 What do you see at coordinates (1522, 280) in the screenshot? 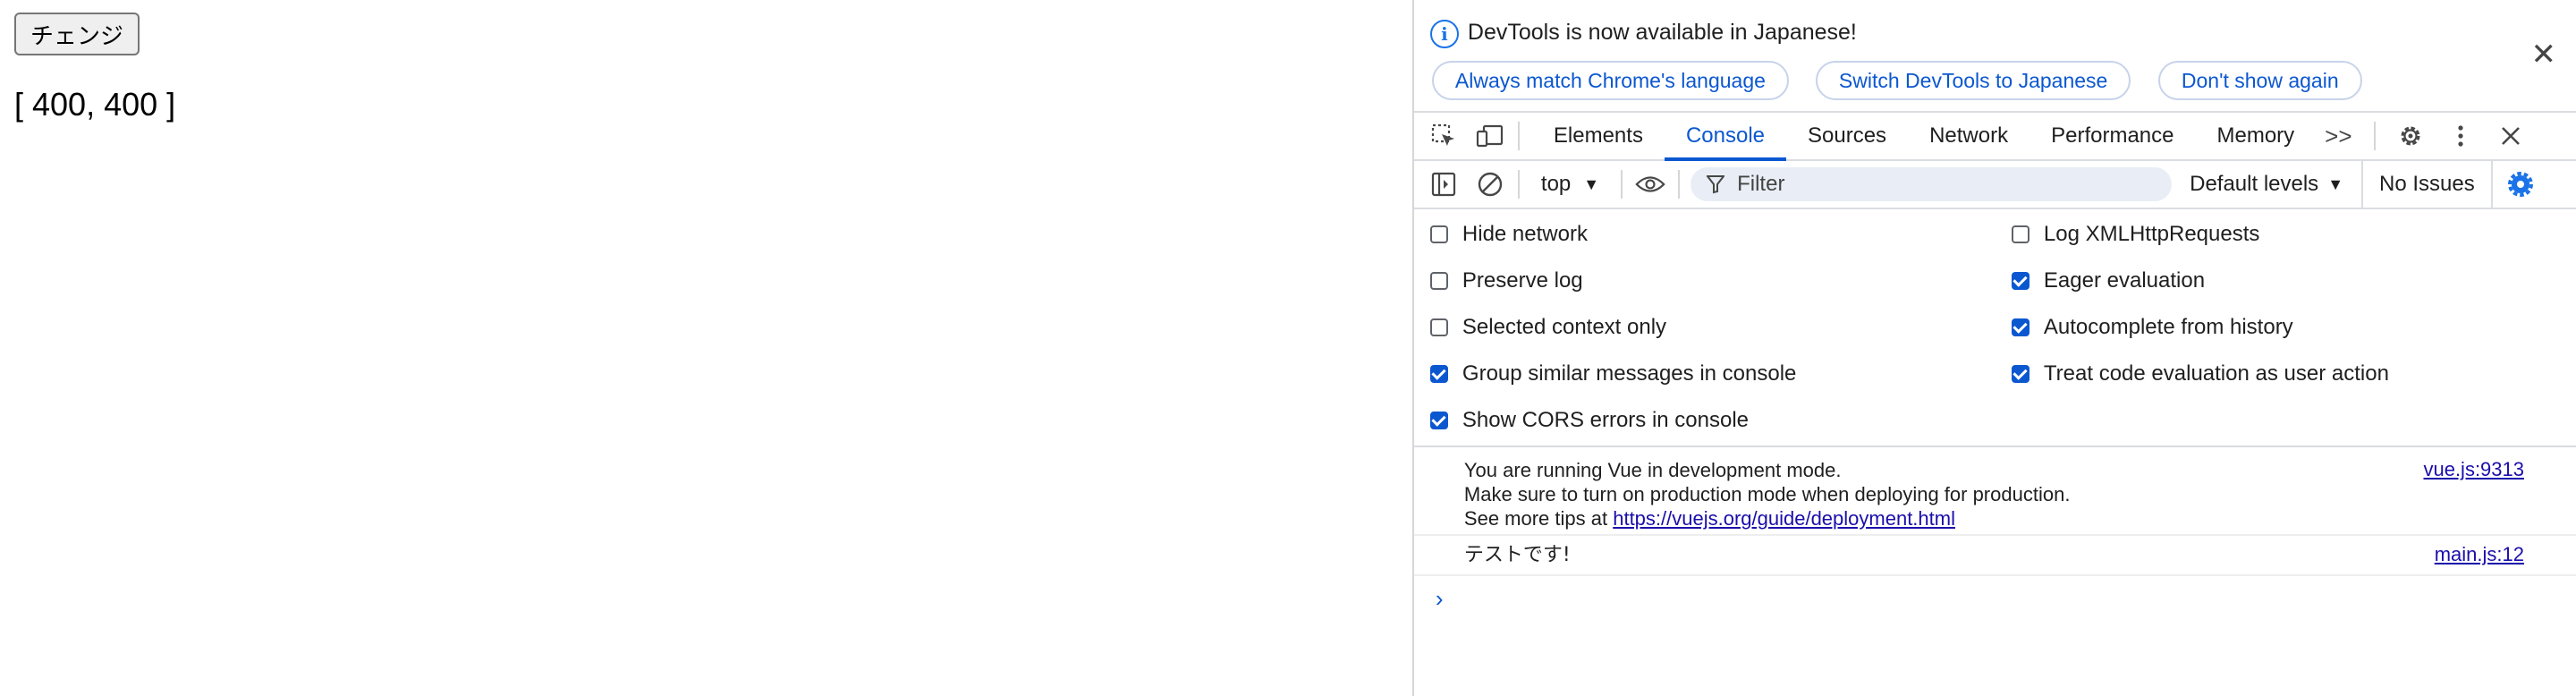
I see `setting-label: Preserve log` at bounding box center [1522, 280].